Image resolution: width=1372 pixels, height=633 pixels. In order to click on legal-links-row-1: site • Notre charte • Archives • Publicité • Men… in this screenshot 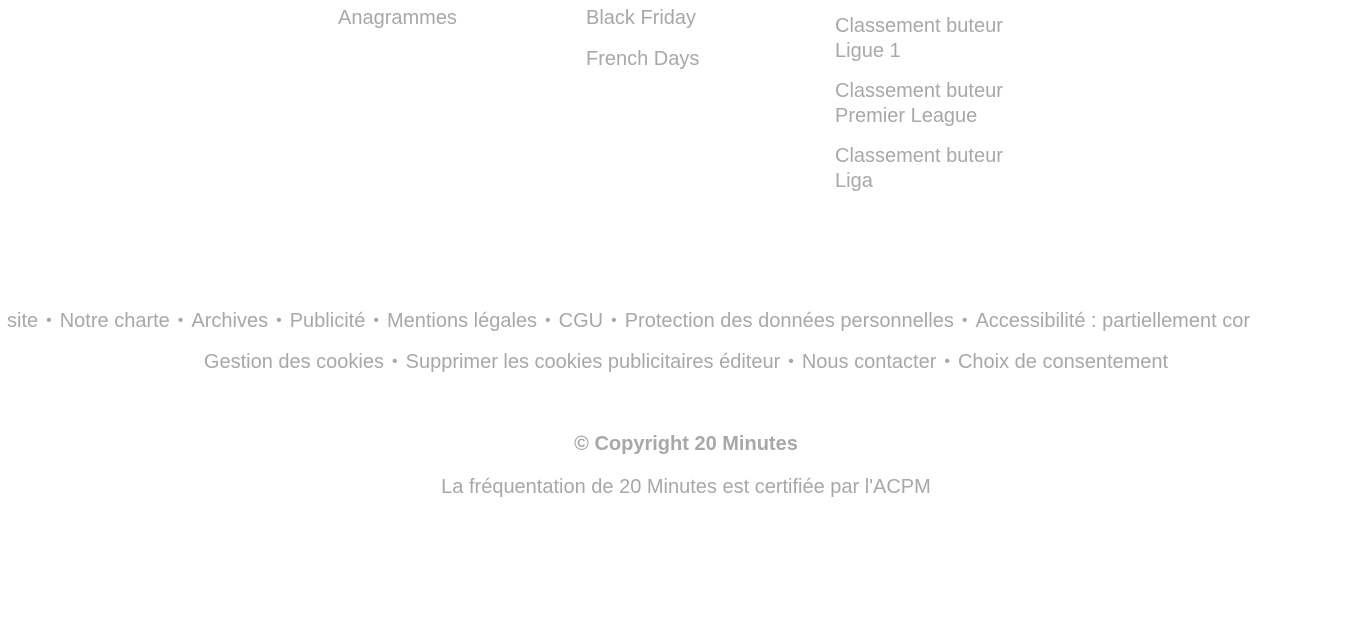, I will do `click(689, 321)`.